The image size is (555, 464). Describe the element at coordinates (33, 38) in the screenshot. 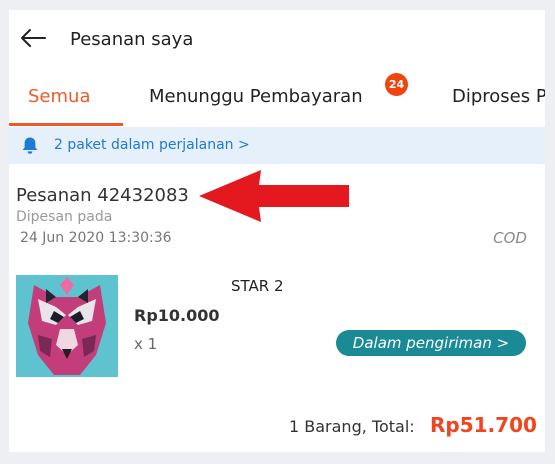

I see `back-arrow-icon` at that location.